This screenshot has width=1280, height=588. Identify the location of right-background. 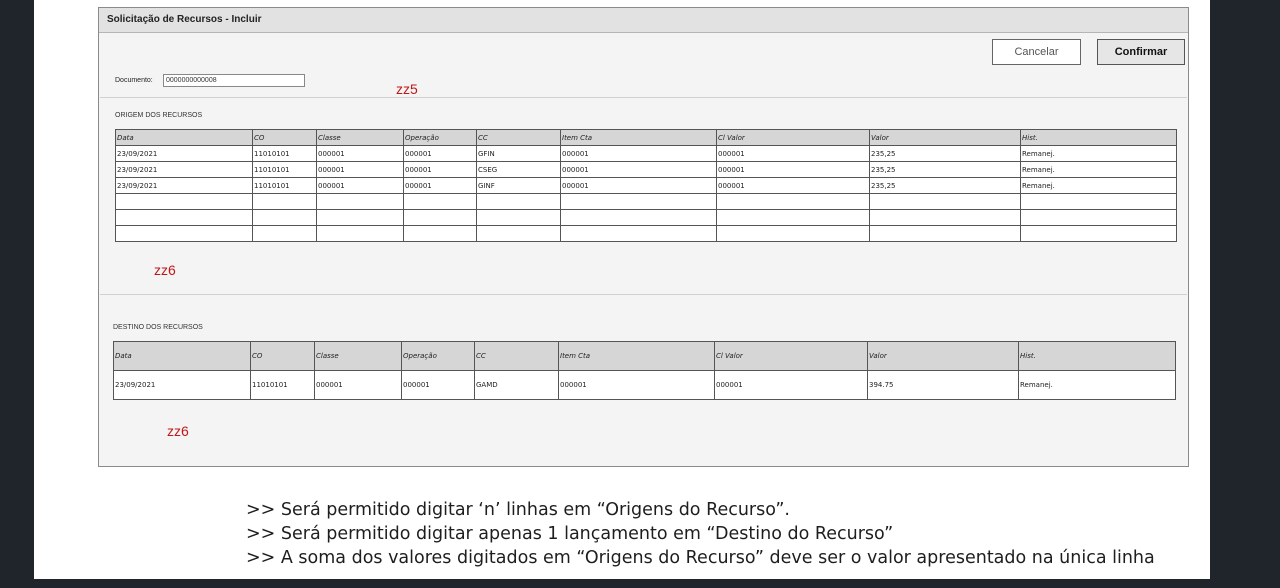
(1245, 294).